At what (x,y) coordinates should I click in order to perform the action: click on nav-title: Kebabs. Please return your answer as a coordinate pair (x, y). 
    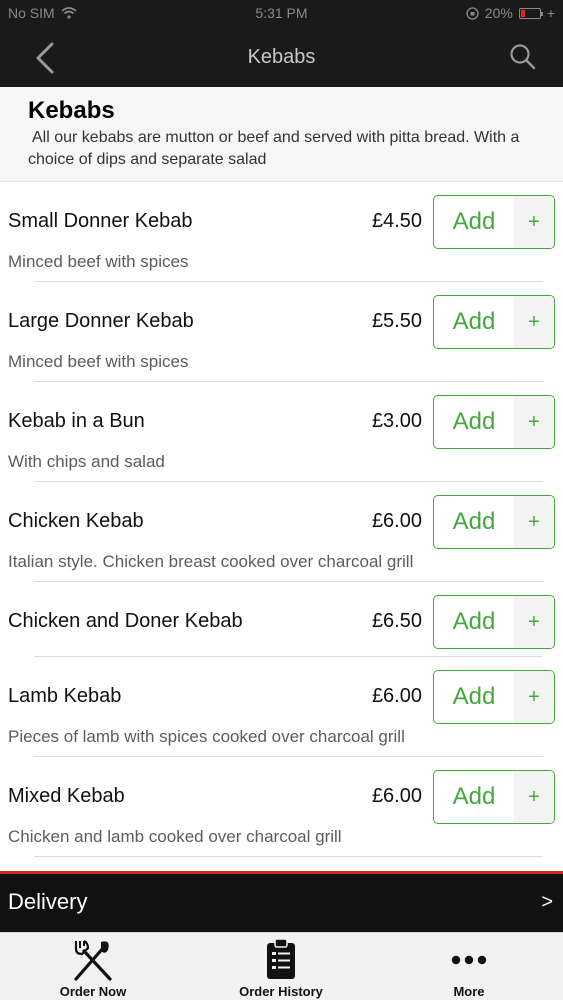
    Looking at the image, I should click on (281, 57).